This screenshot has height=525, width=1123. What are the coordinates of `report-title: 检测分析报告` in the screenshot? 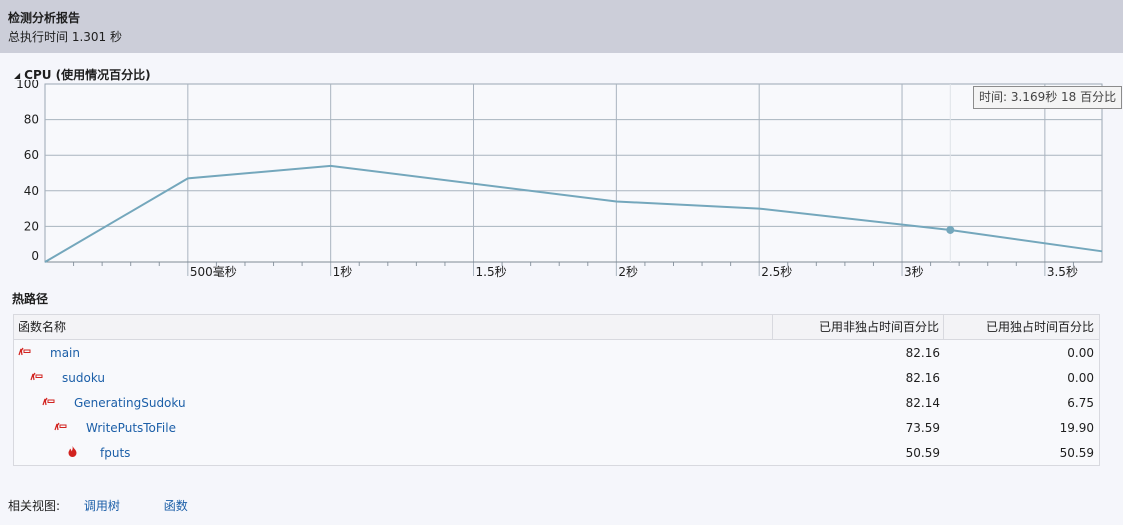 It's located at (44, 18).